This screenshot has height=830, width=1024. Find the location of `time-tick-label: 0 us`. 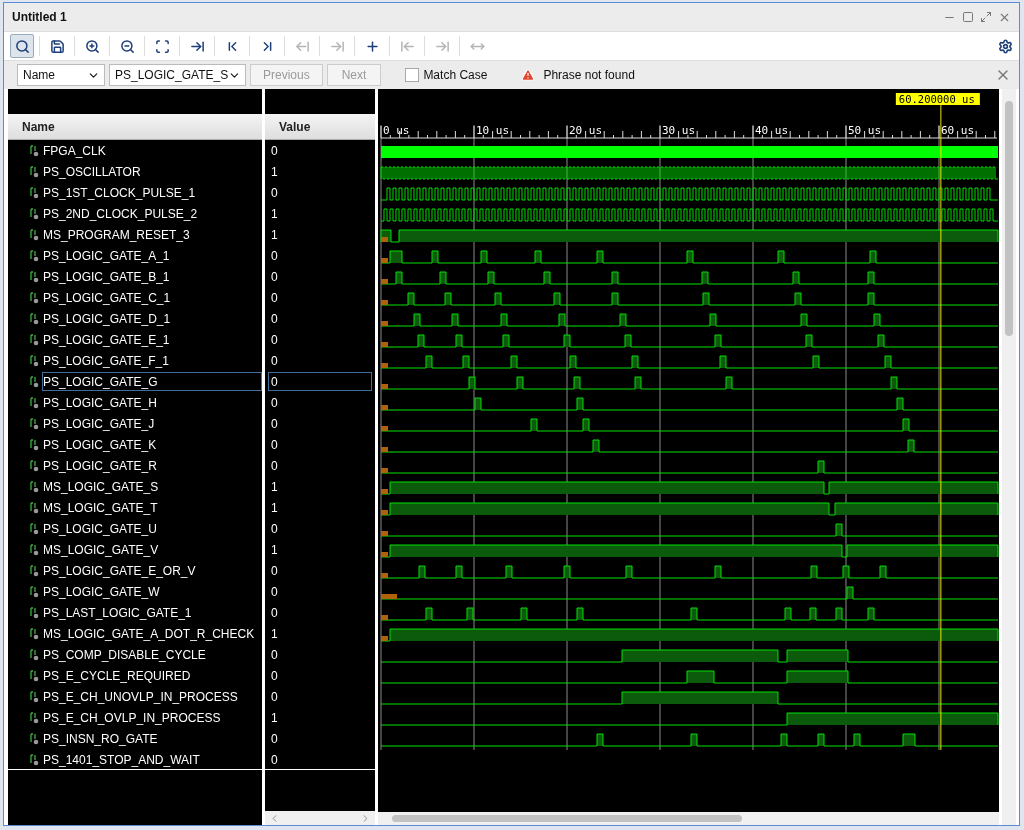

time-tick-label: 0 us is located at coordinates (396, 130).